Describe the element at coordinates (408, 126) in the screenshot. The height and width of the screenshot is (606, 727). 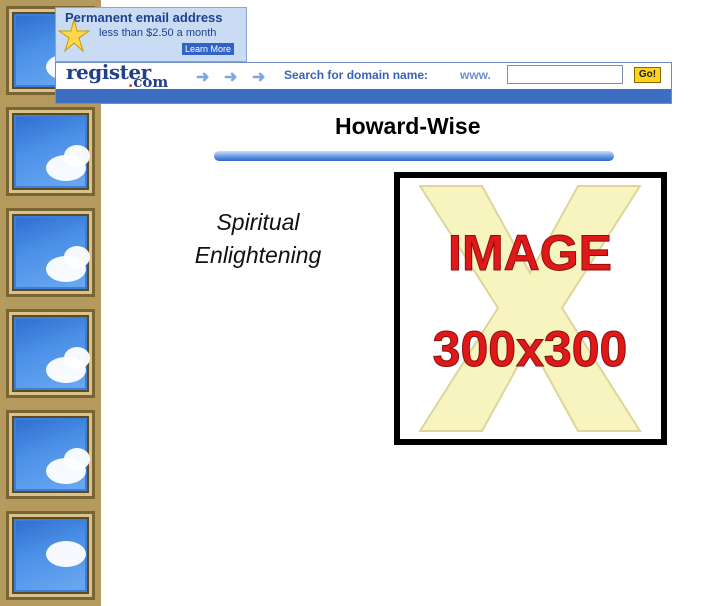
I see `page-title: Howard-Wise` at that location.